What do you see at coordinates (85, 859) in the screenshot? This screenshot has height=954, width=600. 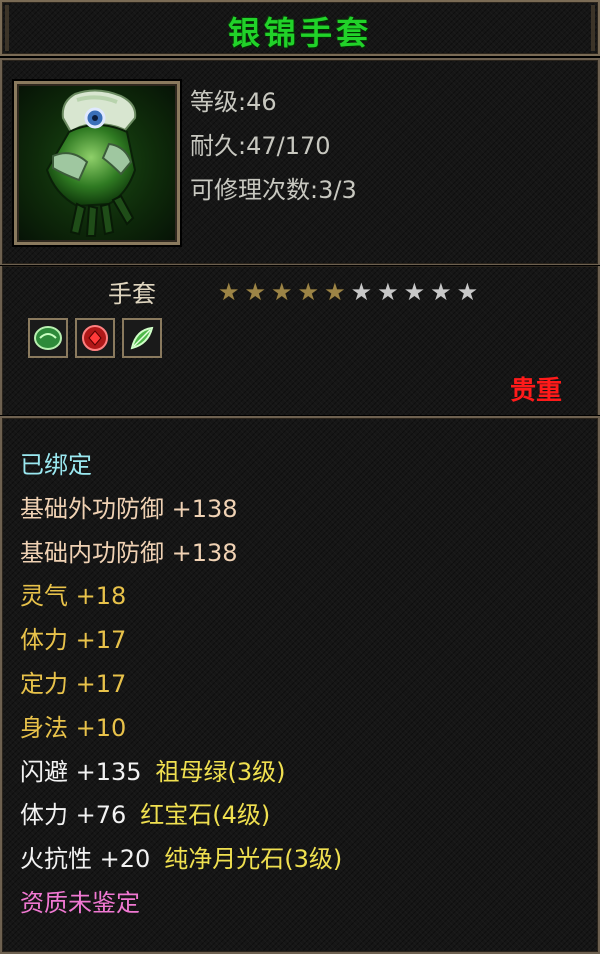 I see `fire-resistance-value: 火抗性 +20` at bounding box center [85, 859].